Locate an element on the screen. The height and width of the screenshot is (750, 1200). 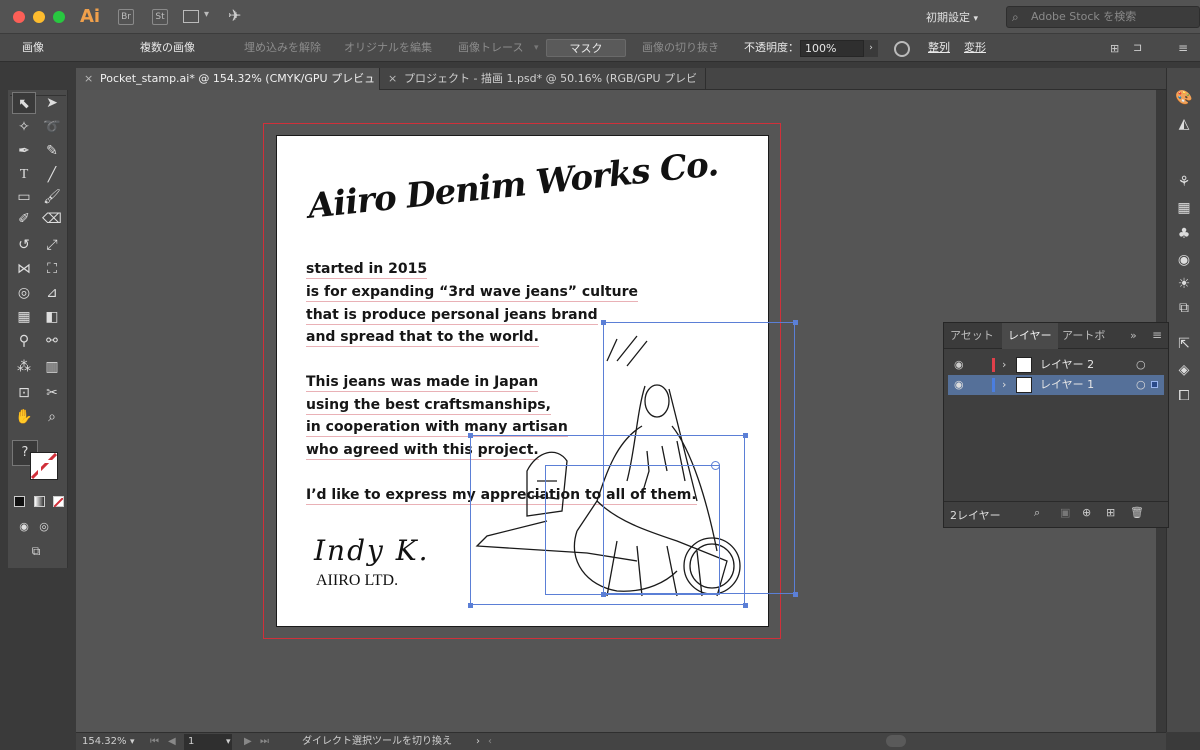
direct-selection-tool-icon: ➤ is located at coordinates (52, 103).